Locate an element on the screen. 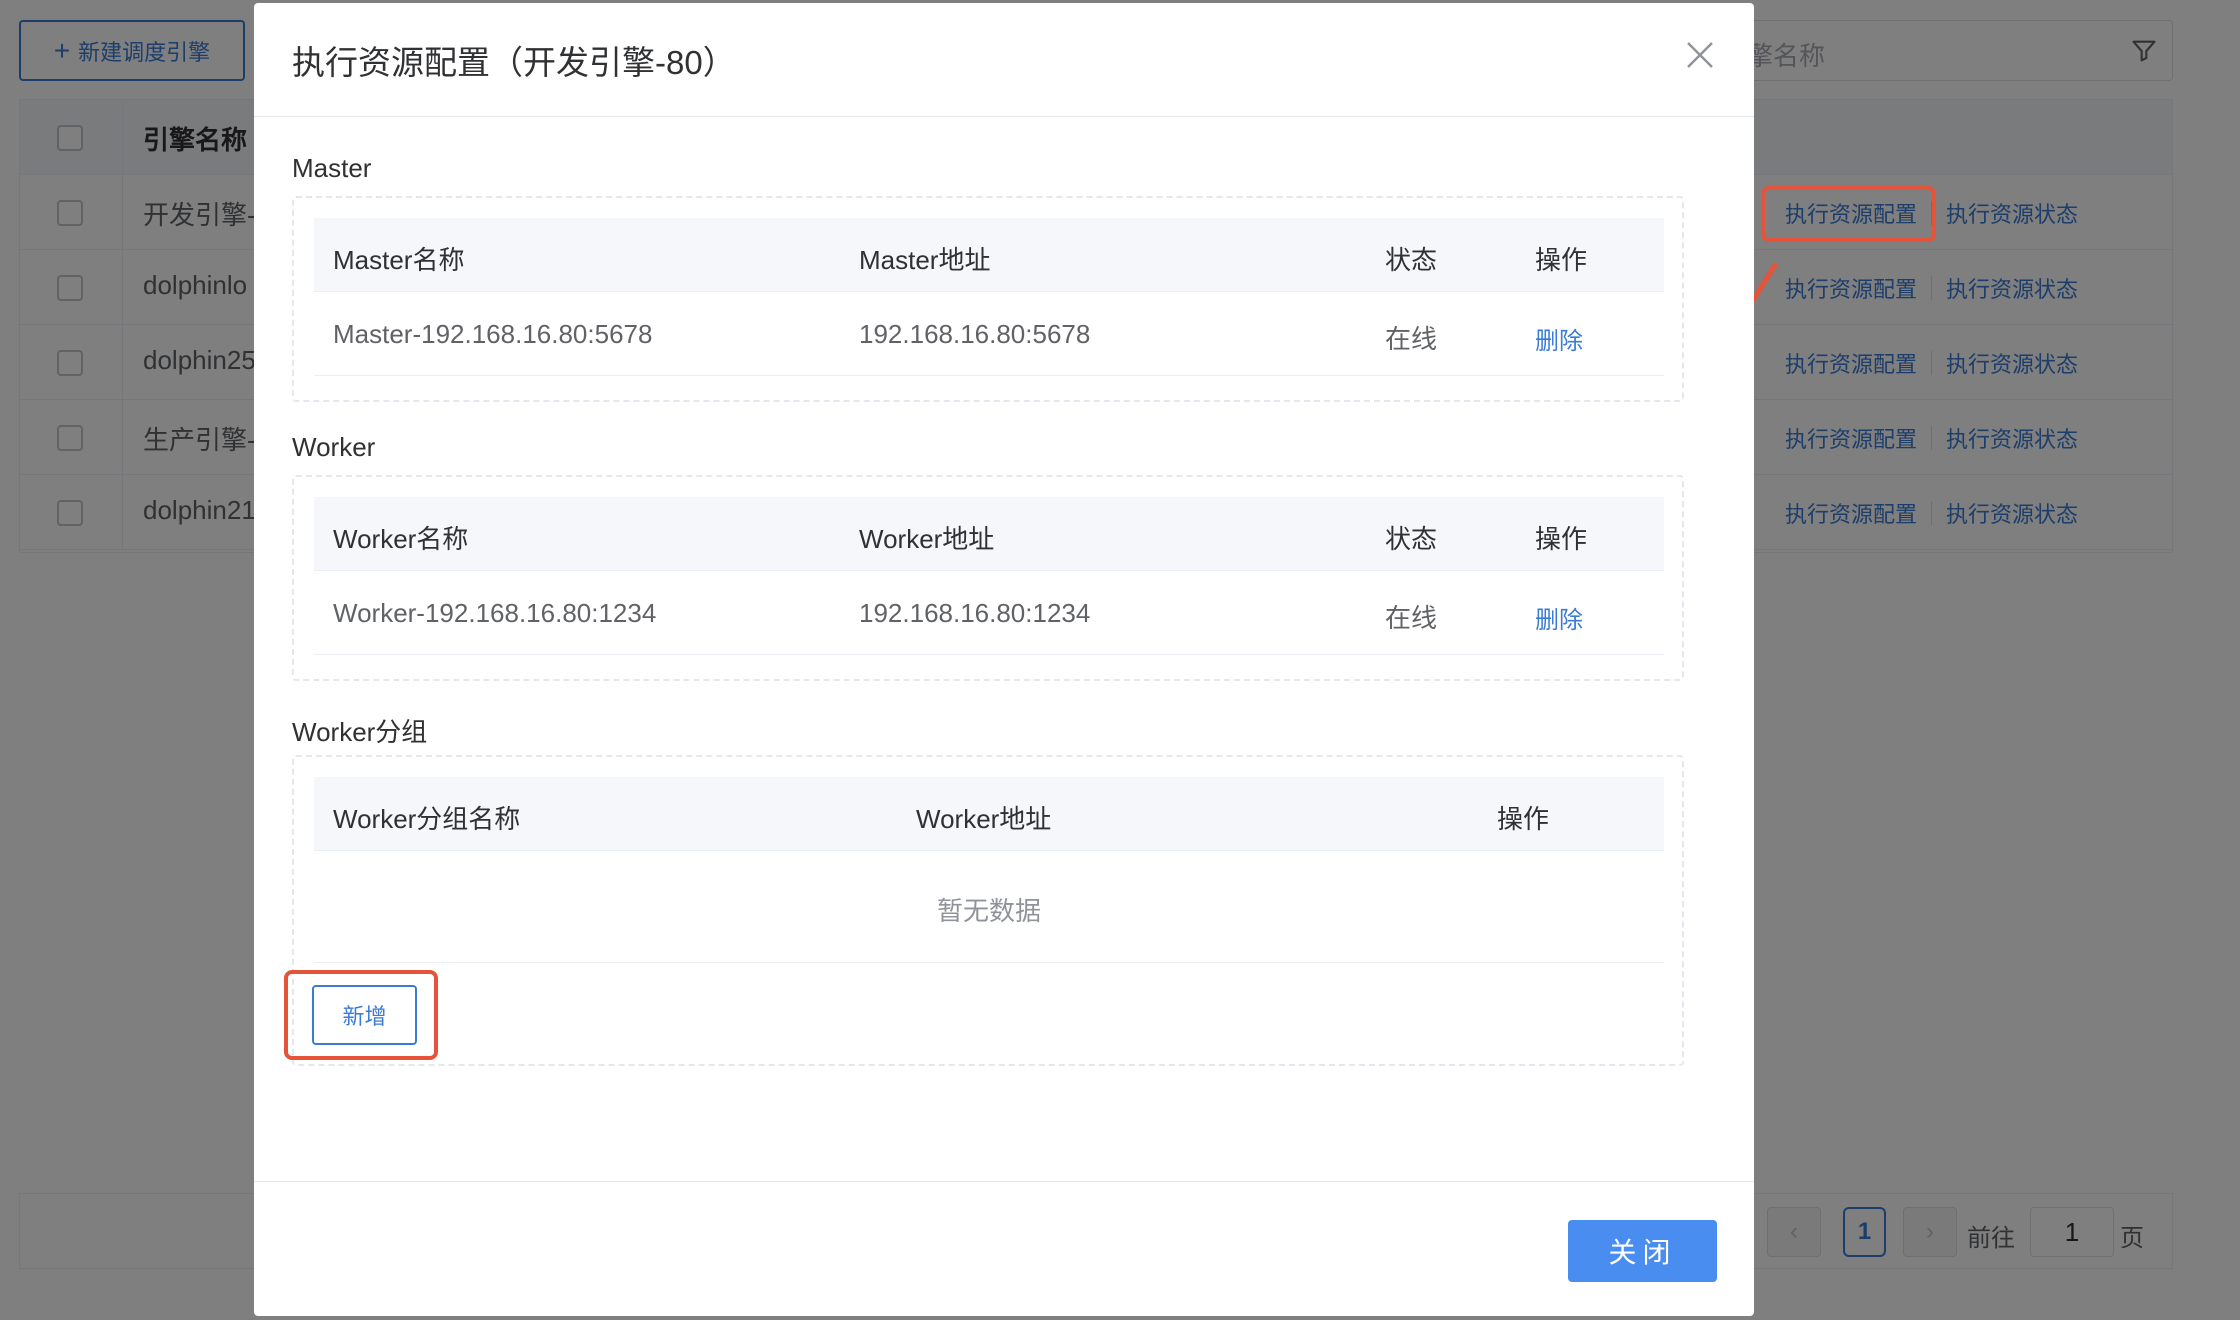  worker-group-panel: Worker分组名称 Worker地址 操作 暂无数据 is located at coordinates (988, 910).